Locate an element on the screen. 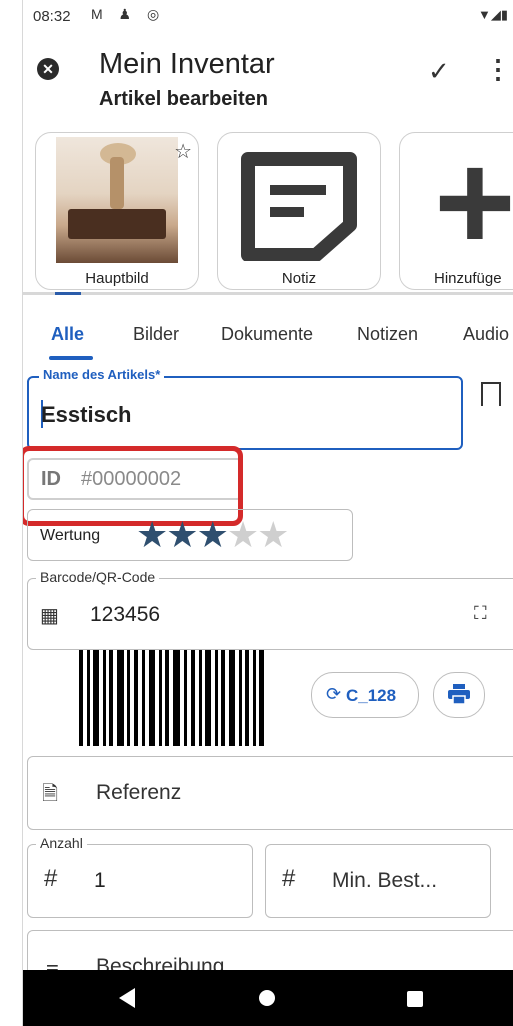 The image size is (513, 1026). active-tab-indicator is located at coordinates (71, 358).